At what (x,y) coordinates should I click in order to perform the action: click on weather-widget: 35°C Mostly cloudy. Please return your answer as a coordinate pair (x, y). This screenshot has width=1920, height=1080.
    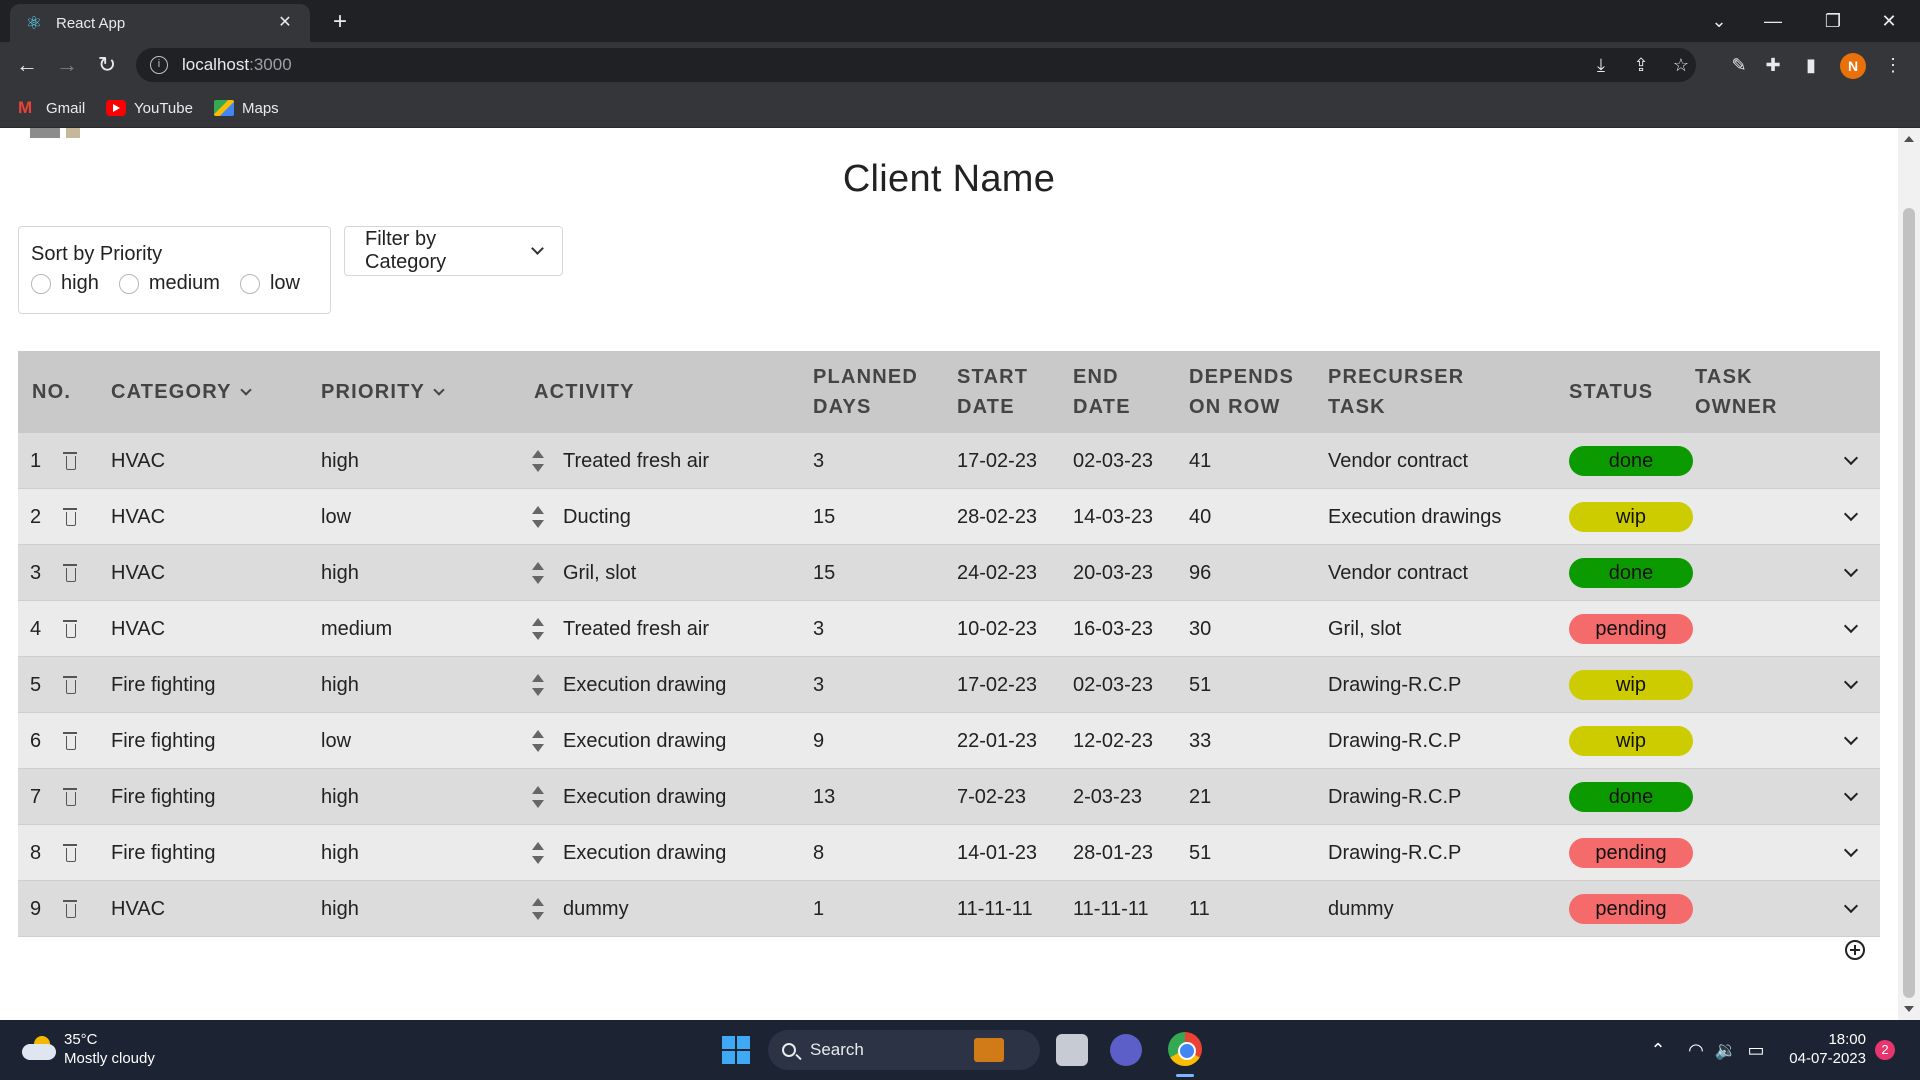
    Looking at the image, I should click on (109, 1049).